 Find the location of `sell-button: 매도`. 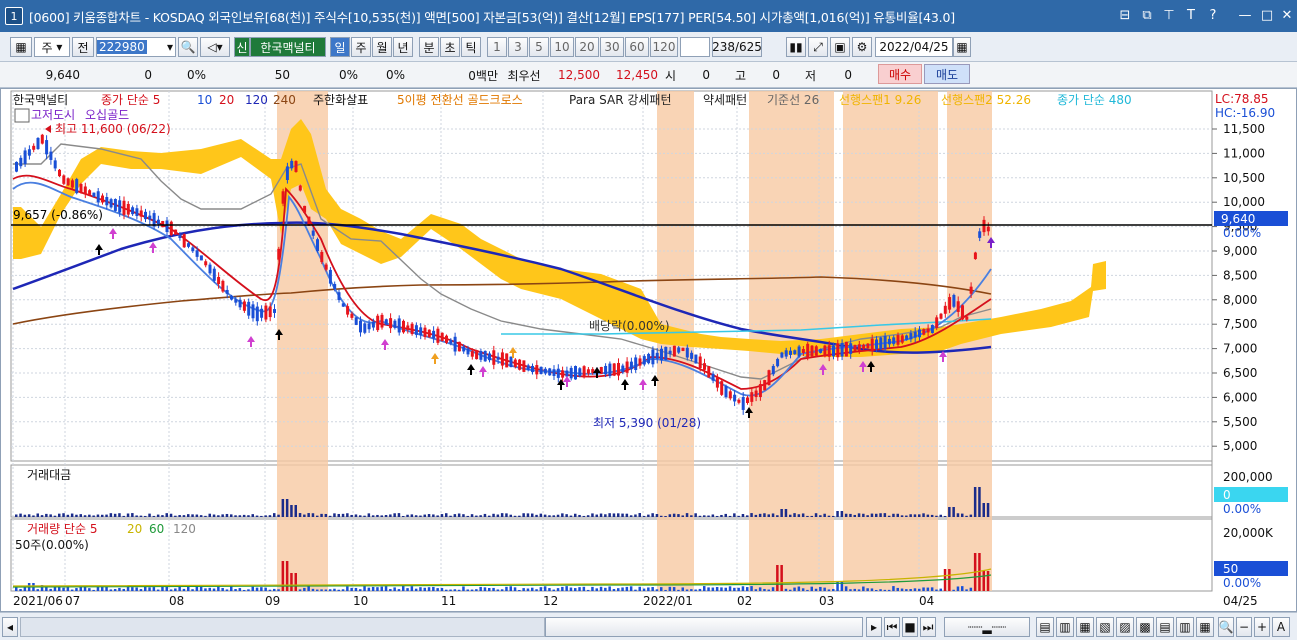

sell-button: 매도 is located at coordinates (947, 74).